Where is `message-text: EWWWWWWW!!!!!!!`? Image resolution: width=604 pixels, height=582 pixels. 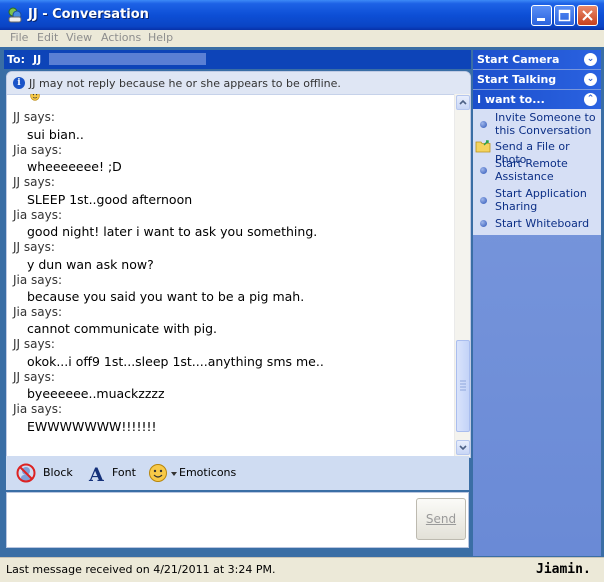
message-text: EWWWWWWW!!!!!!! is located at coordinates (92, 426).